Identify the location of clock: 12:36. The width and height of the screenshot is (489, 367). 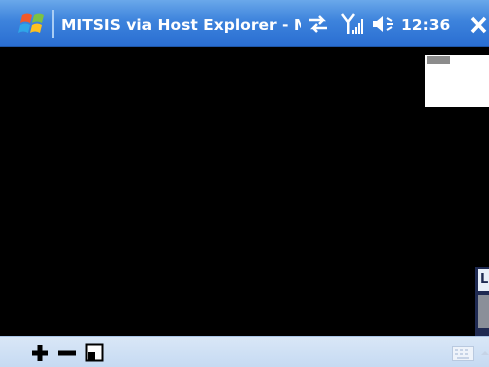
(425, 25).